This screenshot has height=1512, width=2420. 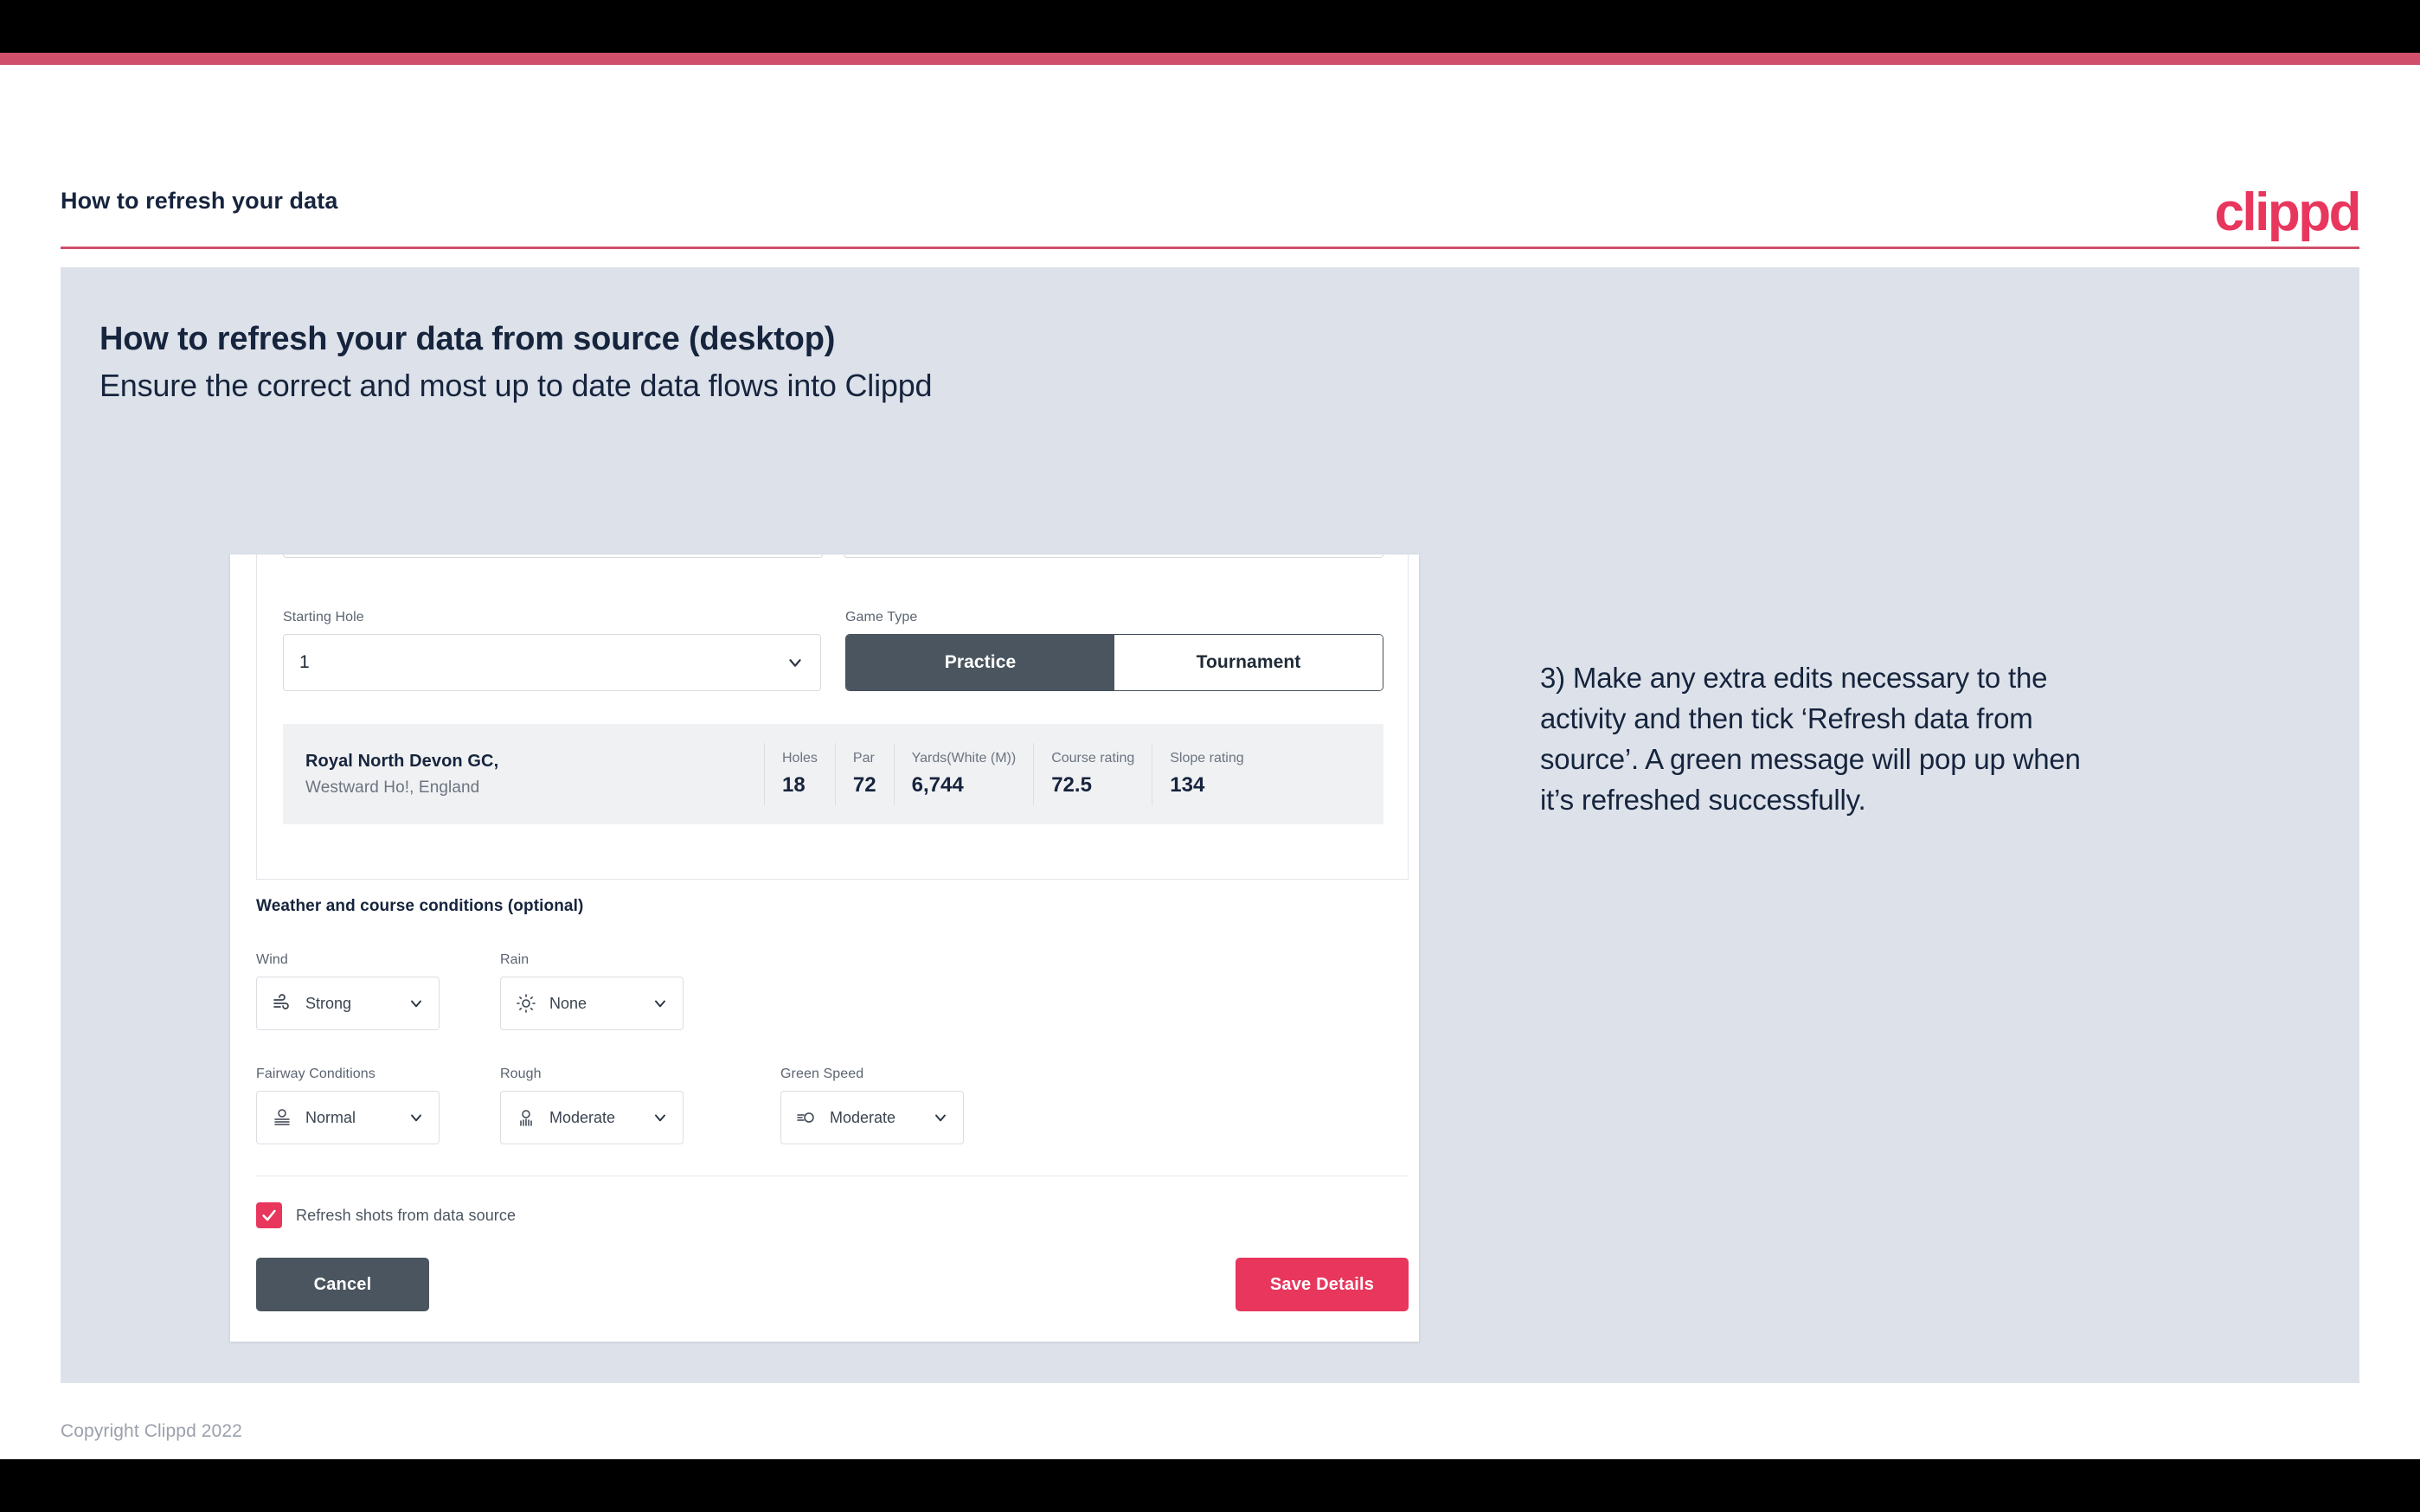 I want to click on rough-value: Moderate, so click(x=582, y=1117).